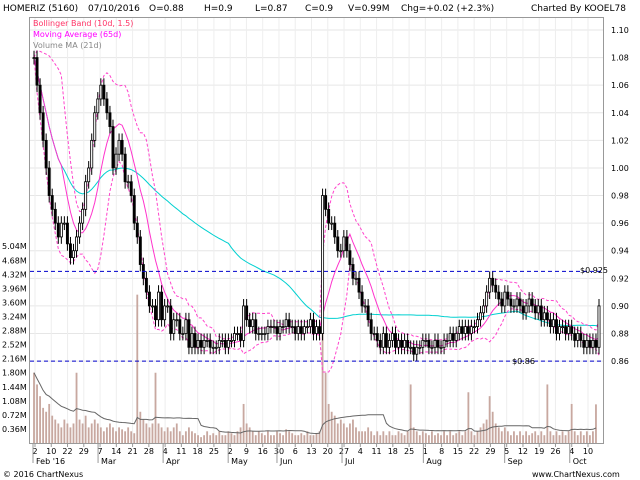  I want to click on price-tick-label: 0.96, so click(620, 223).